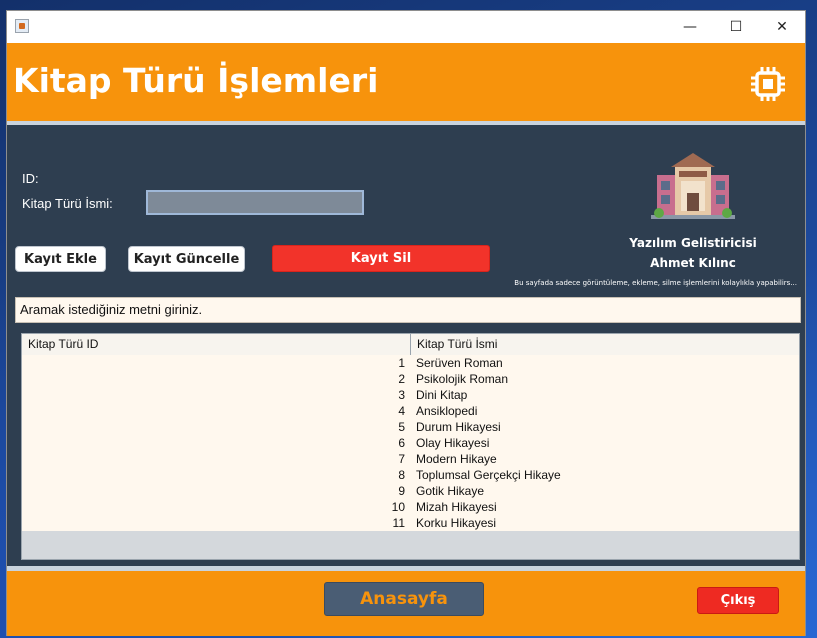 The height and width of the screenshot is (638, 817). I want to click on cell-id: 9, so click(401, 491).